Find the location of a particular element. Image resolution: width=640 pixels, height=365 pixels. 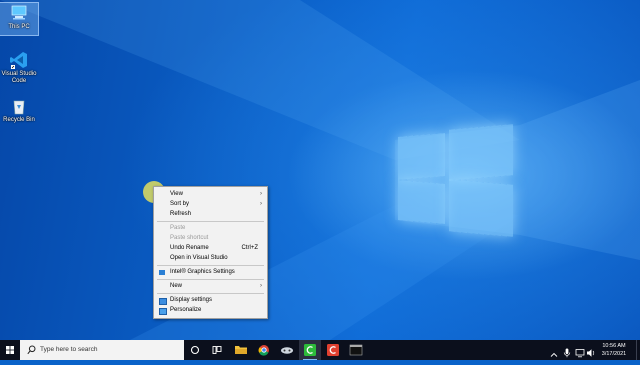

taskbar: Type here to search 10:56 AM 3/17/2021 is located at coordinates (320, 350).